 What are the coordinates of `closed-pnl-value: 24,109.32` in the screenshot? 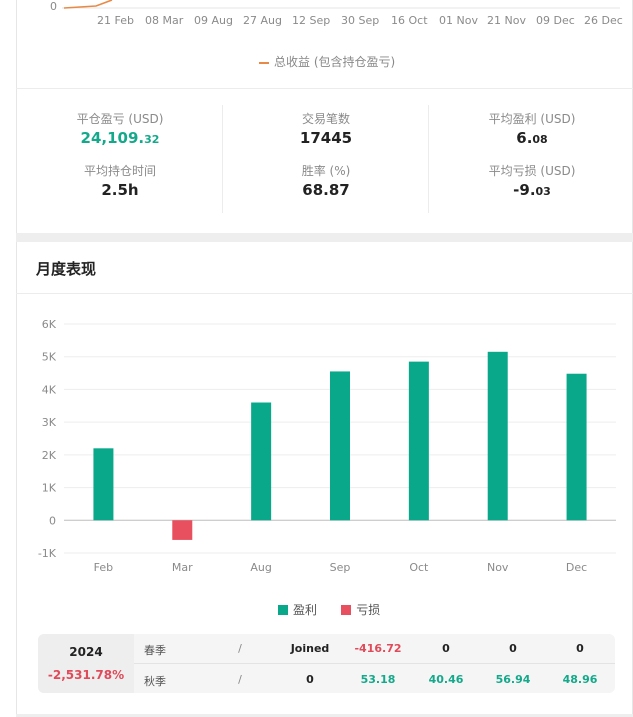 It's located at (120, 138).